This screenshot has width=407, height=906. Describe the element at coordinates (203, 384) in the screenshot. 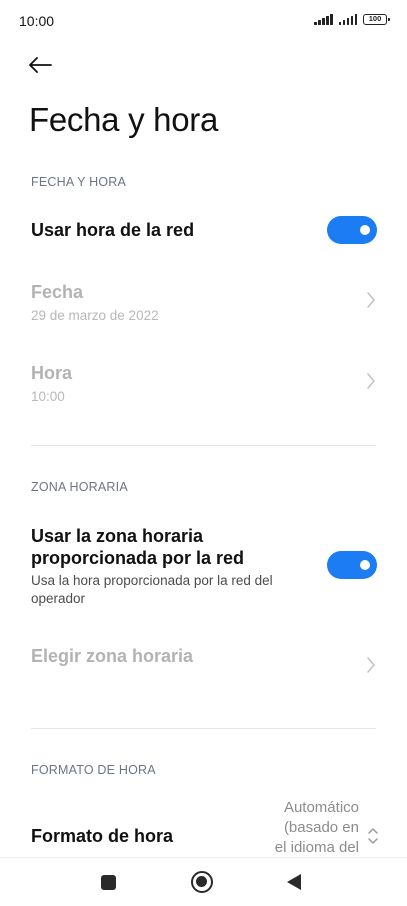

I see `time-row: Hora 10:00` at that location.